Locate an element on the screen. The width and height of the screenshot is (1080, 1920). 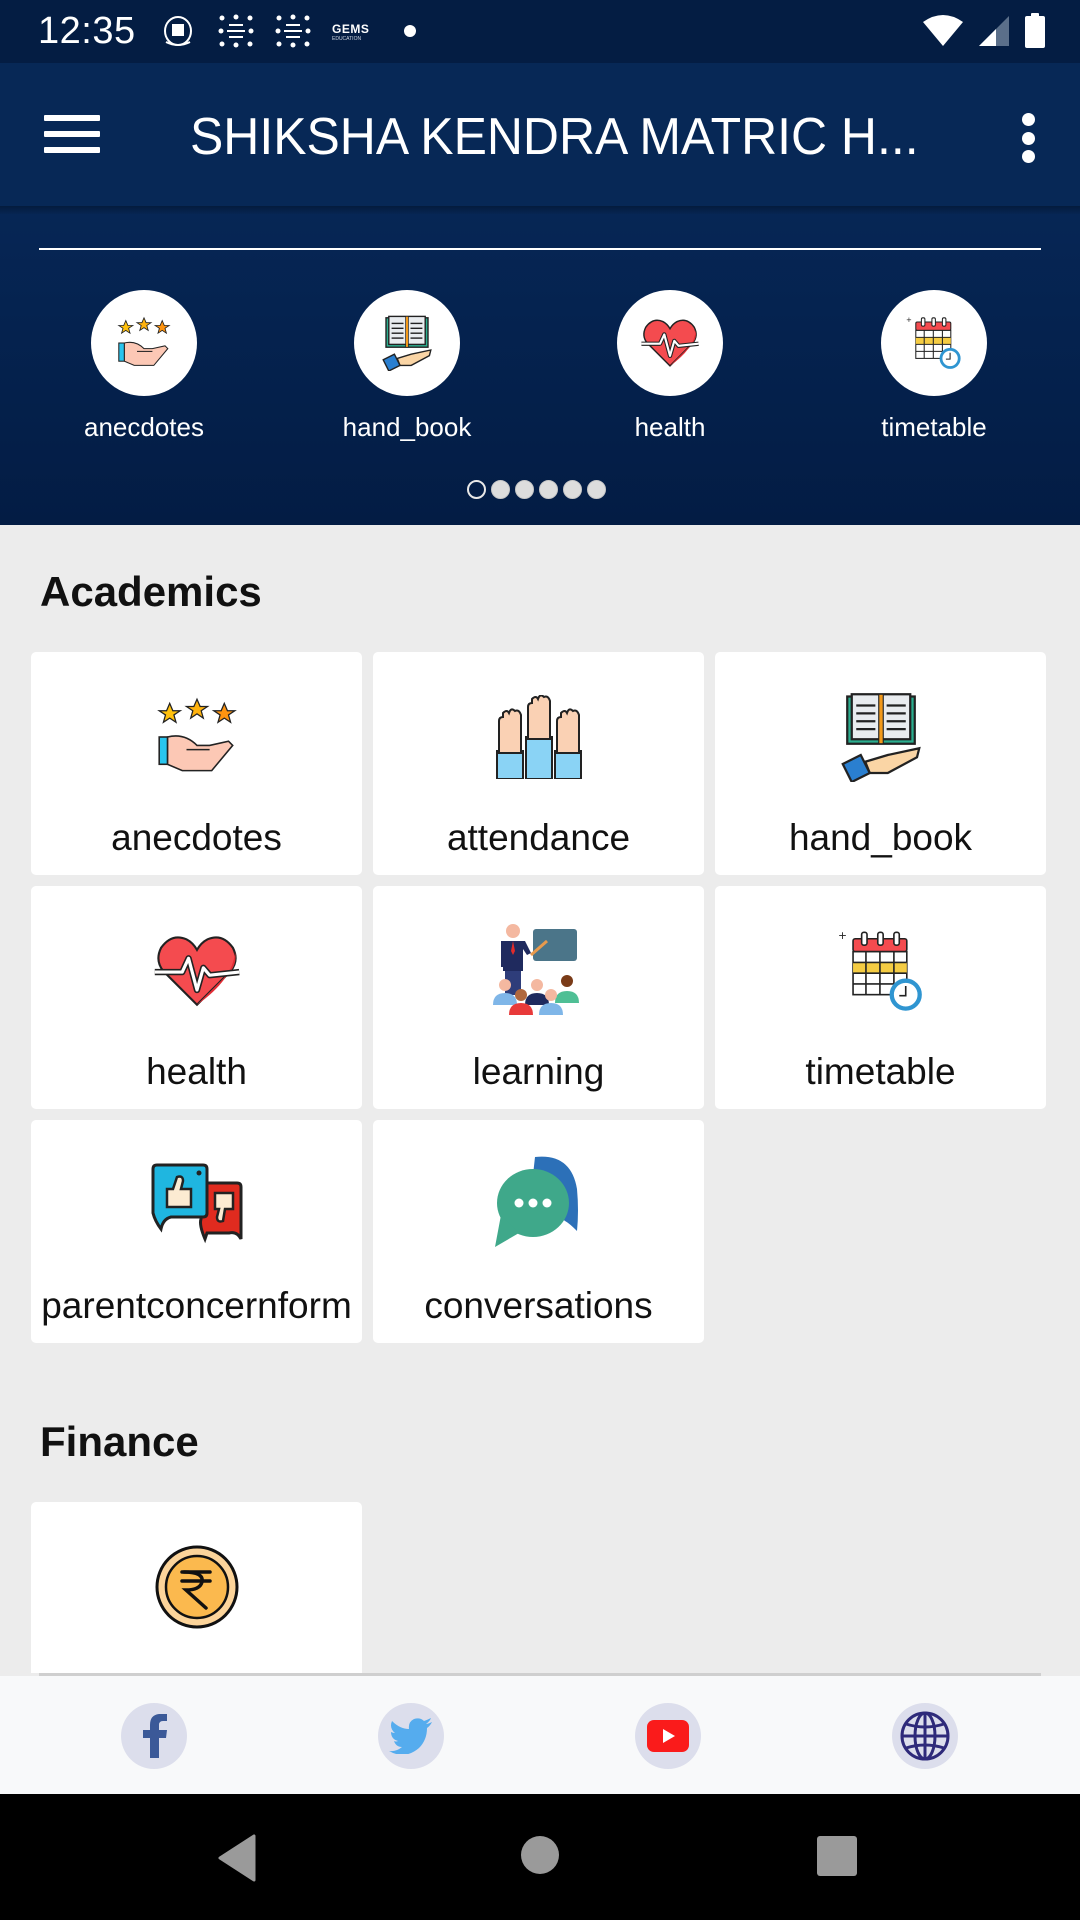
facebook-button is located at coordinates (154, 1736).